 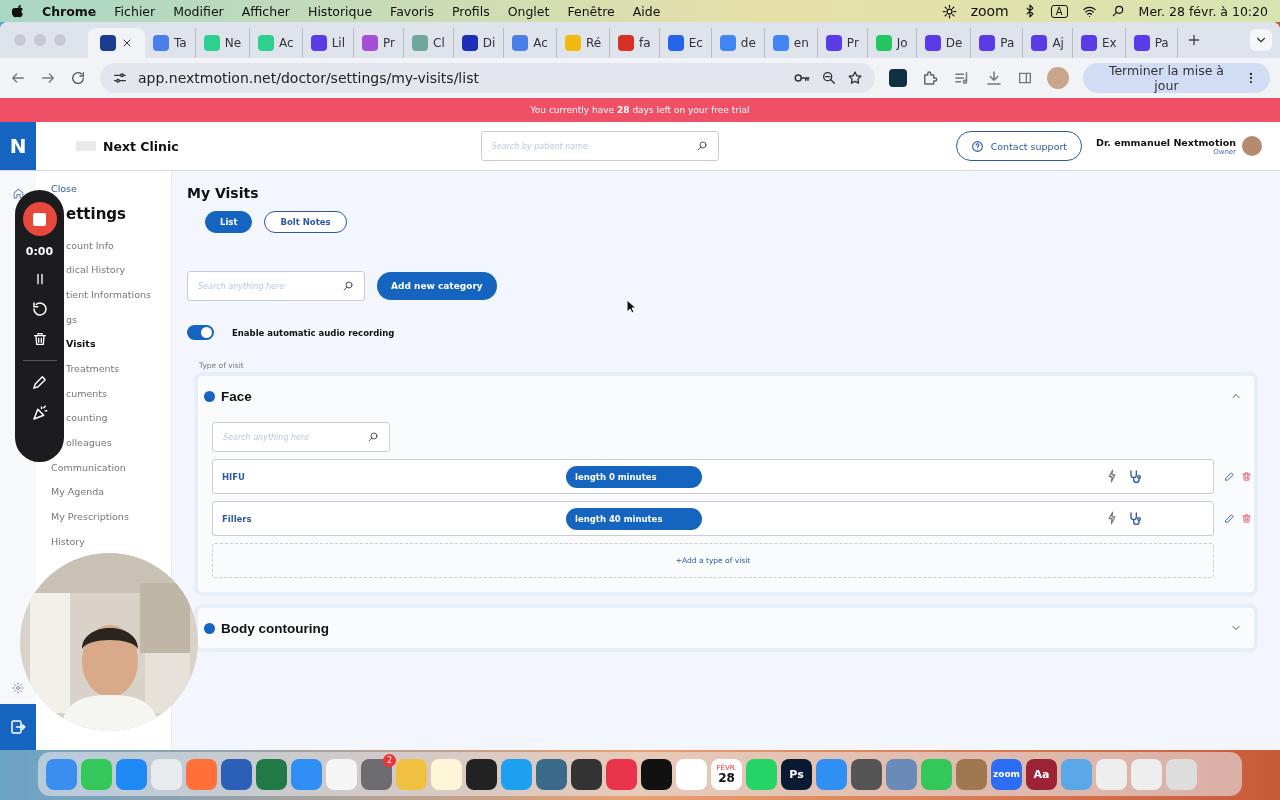 What do you see at coordinates (135, 11) in the screenshot?
I see `menu-item: Fichier` at bounding box center [135, 11].